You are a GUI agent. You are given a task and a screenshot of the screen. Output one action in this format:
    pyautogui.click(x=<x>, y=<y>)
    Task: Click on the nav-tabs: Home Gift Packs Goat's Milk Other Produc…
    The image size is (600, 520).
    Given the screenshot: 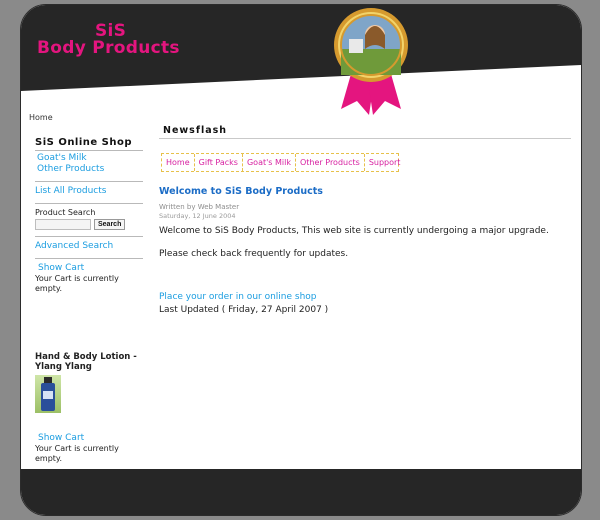 What is the action you would take?
    pyautogui.click(x=280, y=162)
    